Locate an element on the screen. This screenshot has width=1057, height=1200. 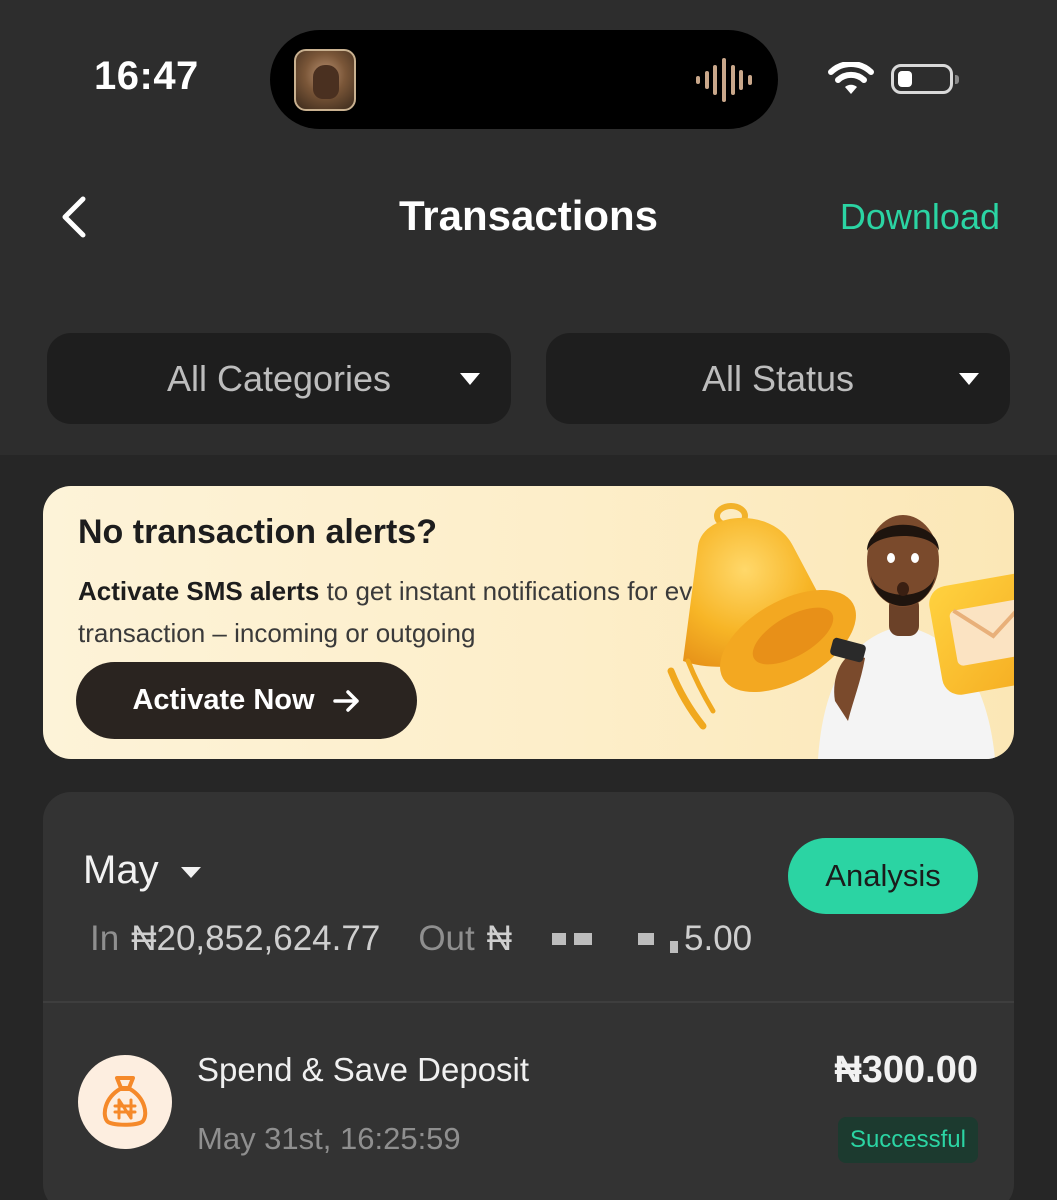
month-totals: In ₦20,852,624.77 Out ₦ 5.00 is located at coordinates (421, 939).